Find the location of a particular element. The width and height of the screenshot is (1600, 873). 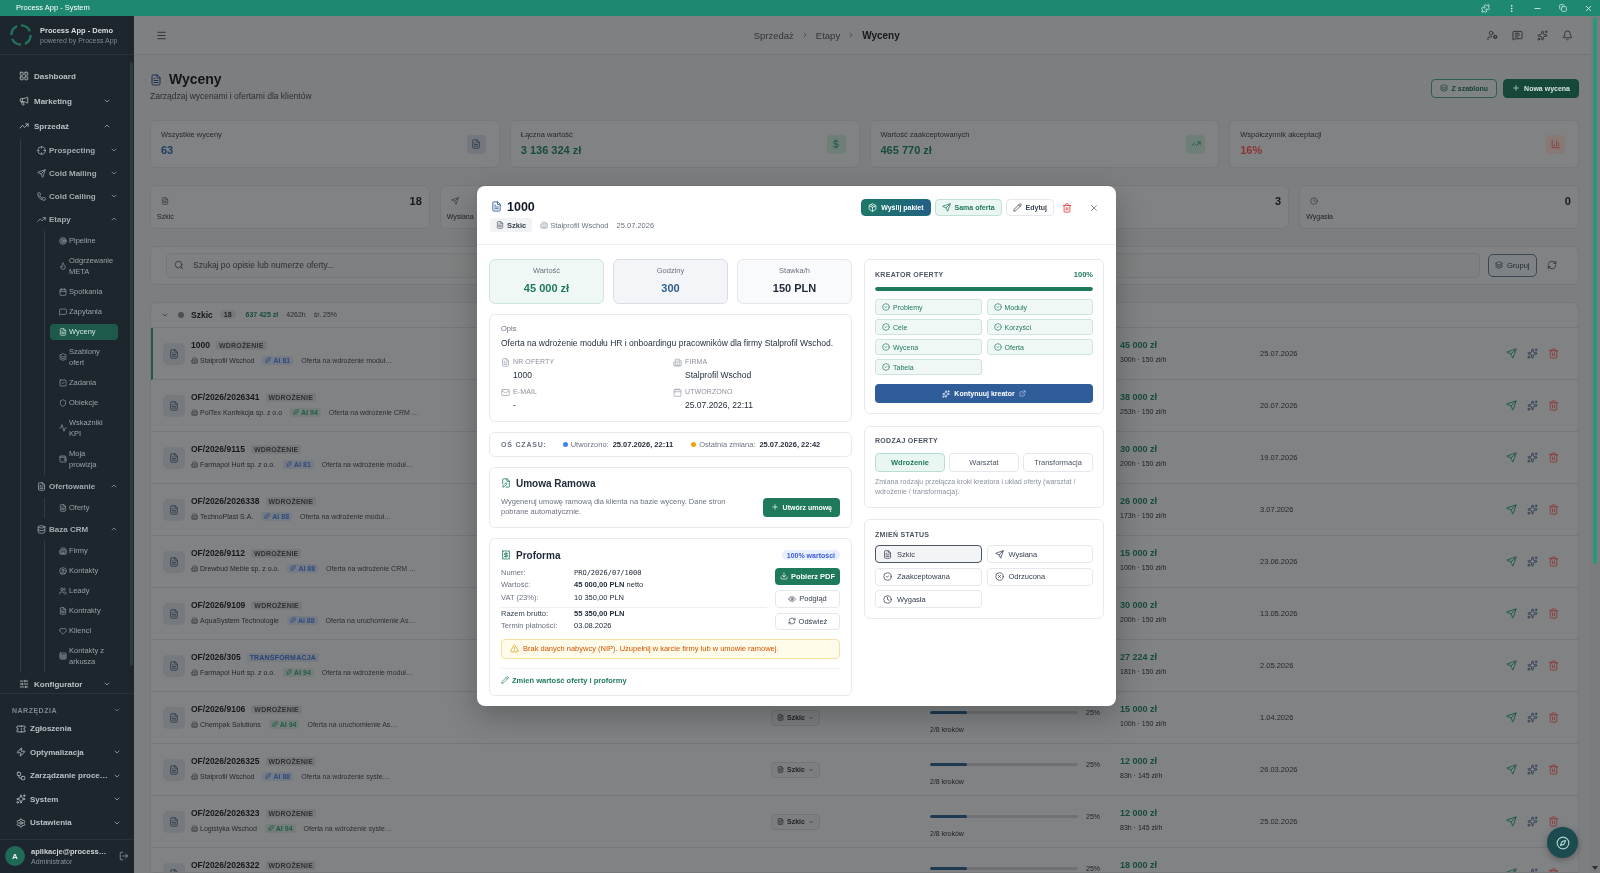

stat-value: 3 136 324 zł is located at coordinates (551, 150).